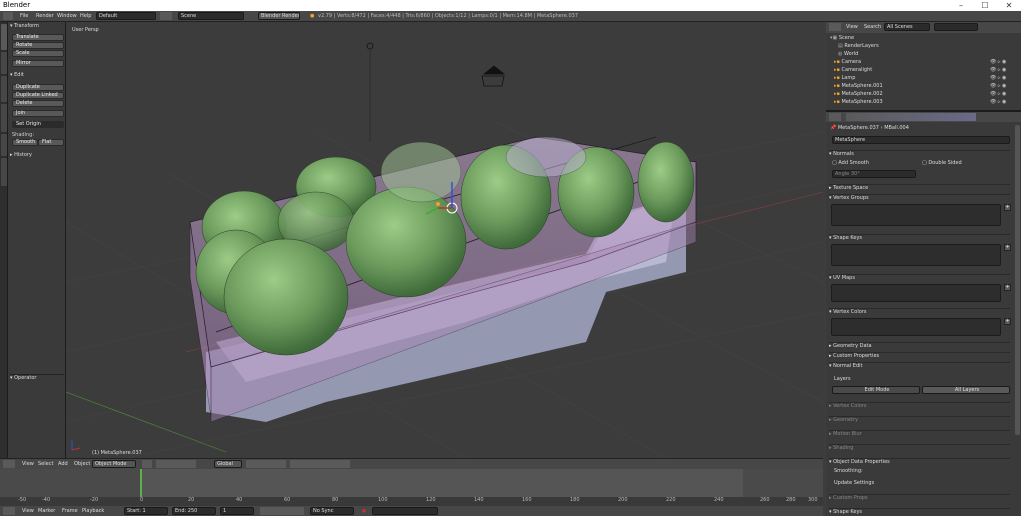 This screenshot has height=516, width=1021. I want to click on outliner-item: ▸▪ MetaSphere.001, so click(924, 86).